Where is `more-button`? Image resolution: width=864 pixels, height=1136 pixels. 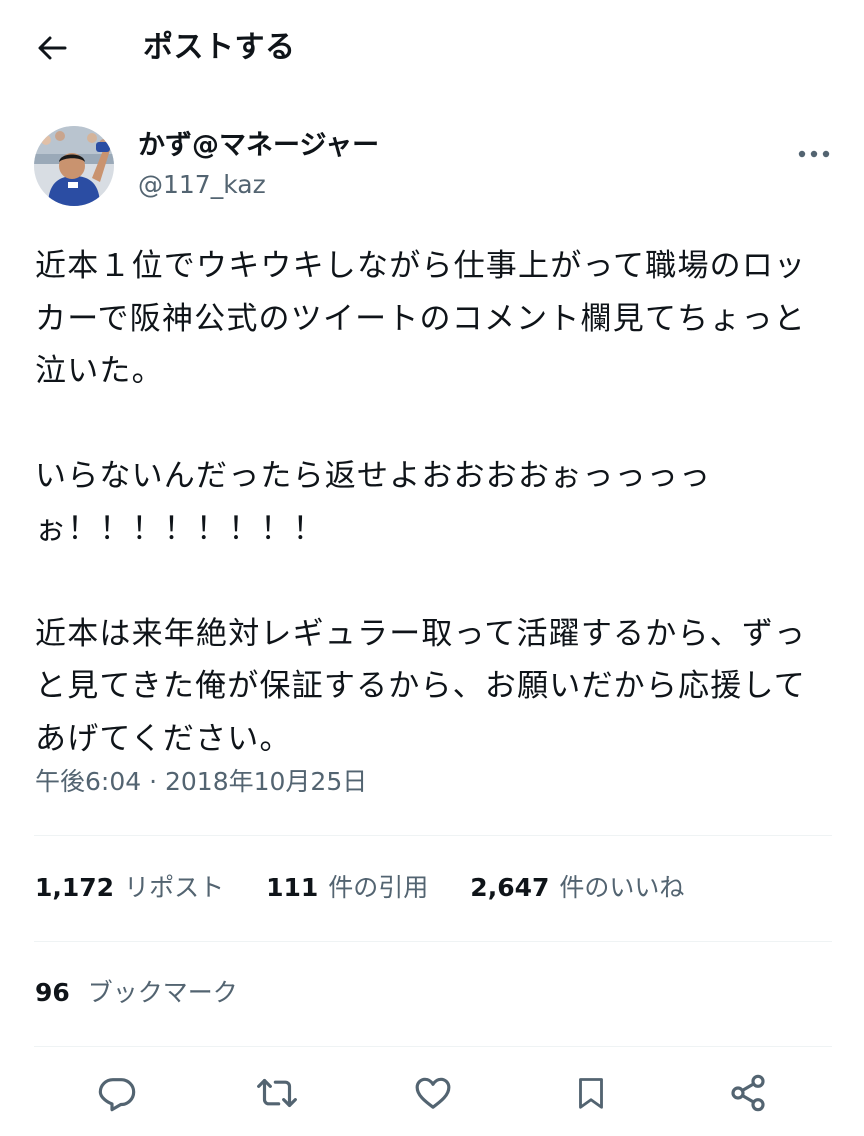
more-button is located at coordinates (814, 154).